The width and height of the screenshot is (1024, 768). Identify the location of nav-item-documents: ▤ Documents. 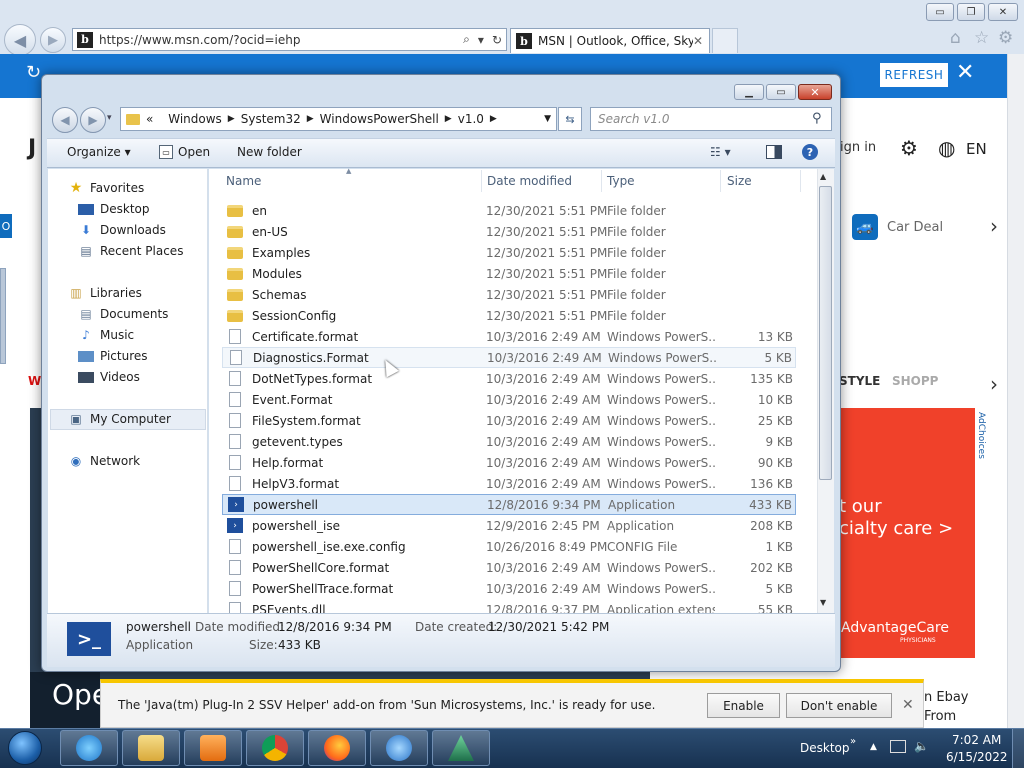
(123, 314).